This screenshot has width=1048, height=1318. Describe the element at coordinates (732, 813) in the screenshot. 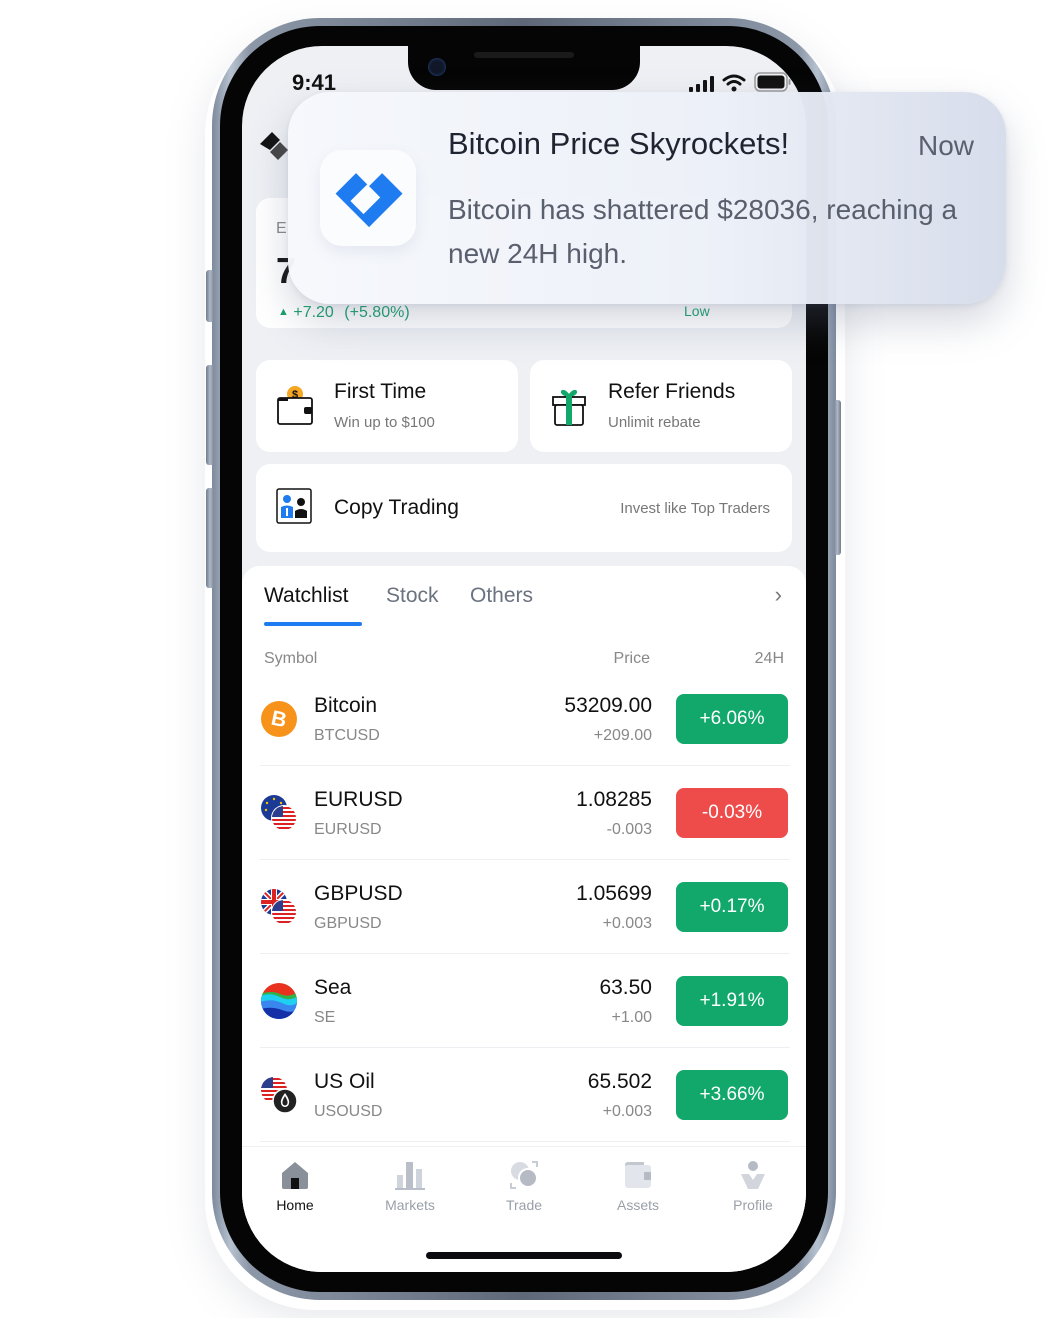

I see `change-badge: -0.03%` at that location.